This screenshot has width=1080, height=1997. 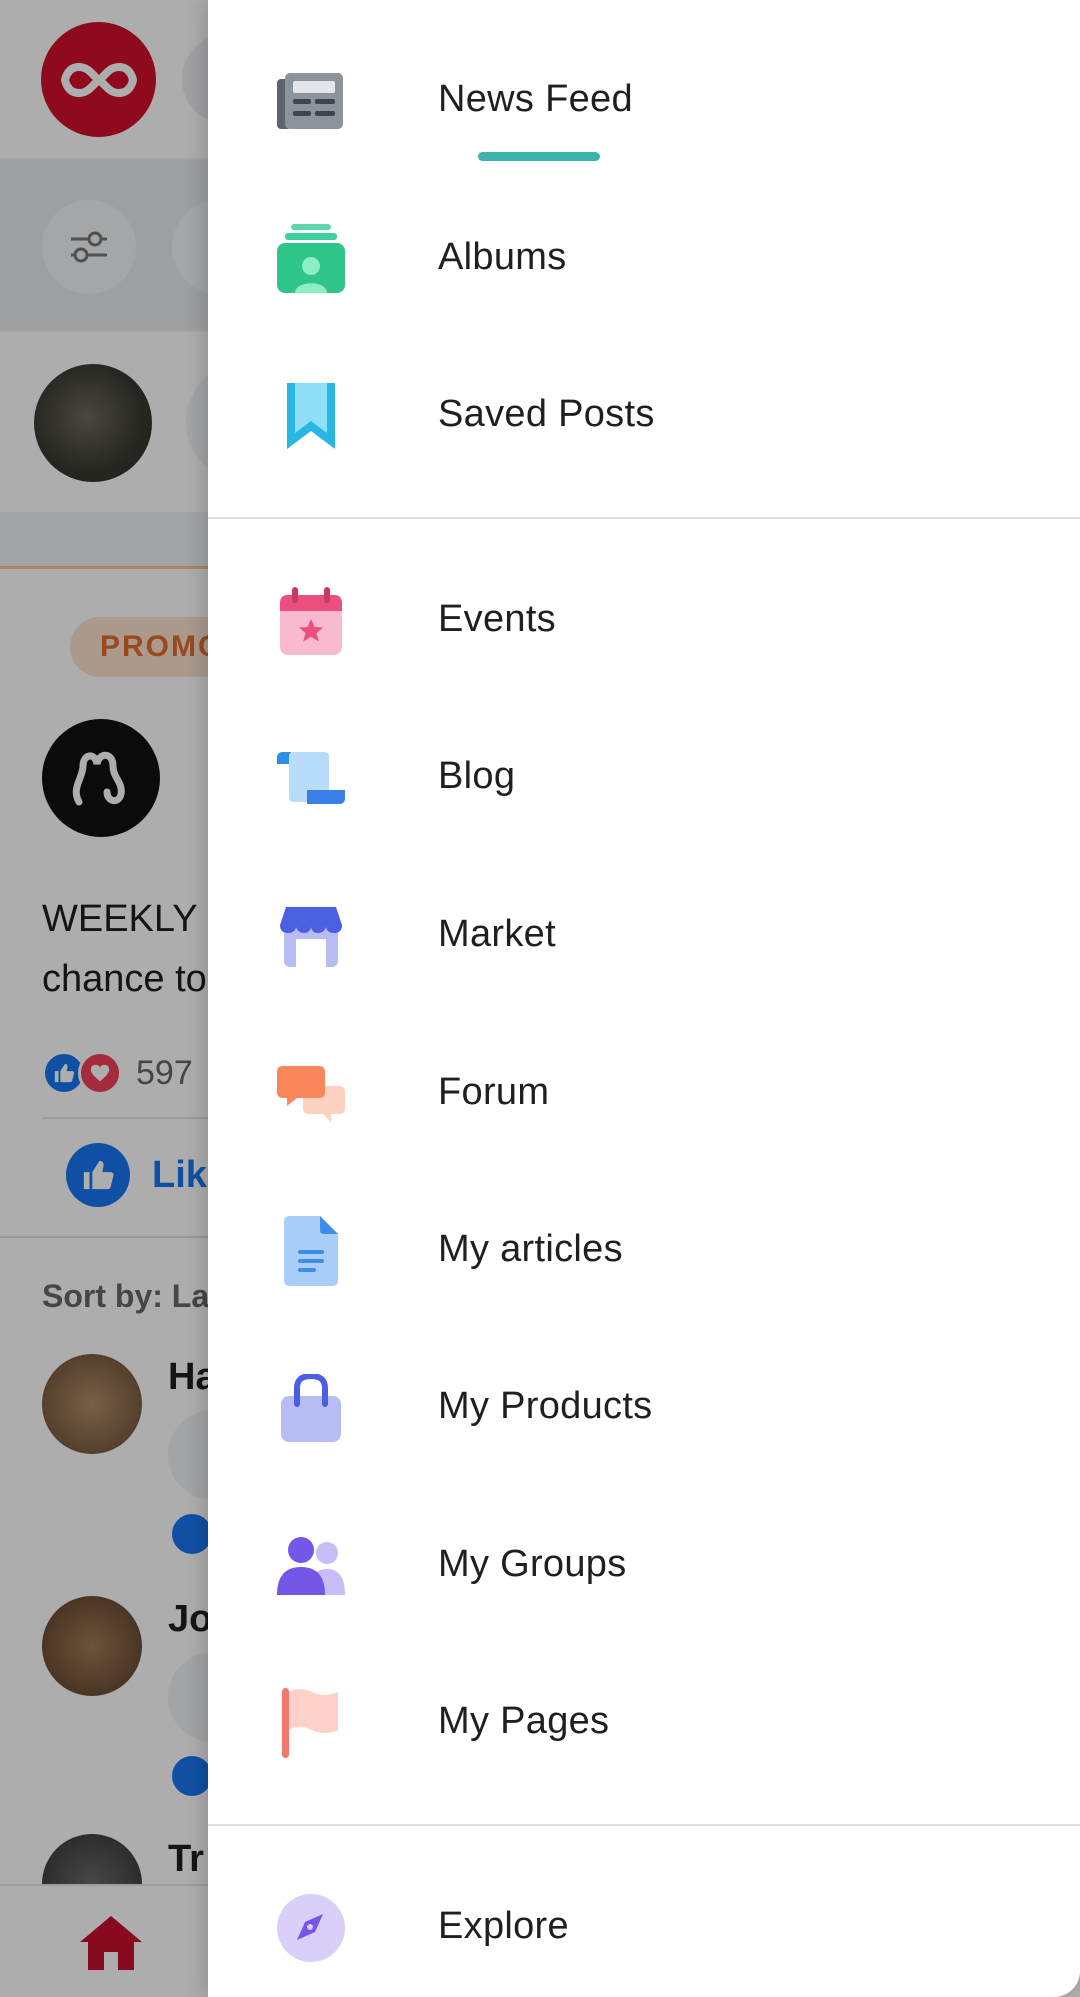 I want to click on shopping-bag-icon, so click(x=311, y=1408).